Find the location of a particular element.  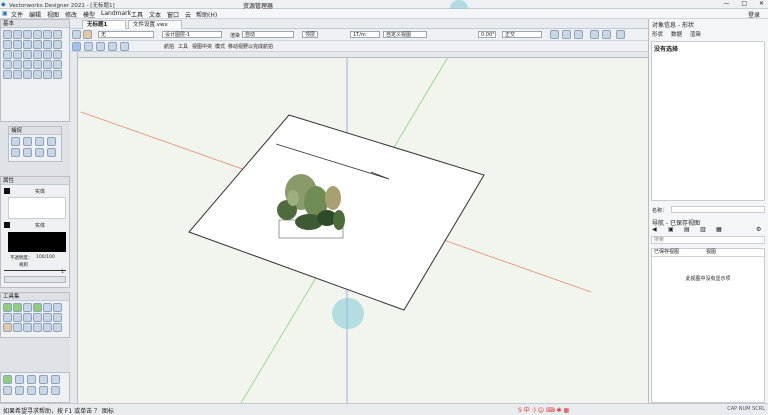

search-input: 搜索 is located at coordinates (708, 240).